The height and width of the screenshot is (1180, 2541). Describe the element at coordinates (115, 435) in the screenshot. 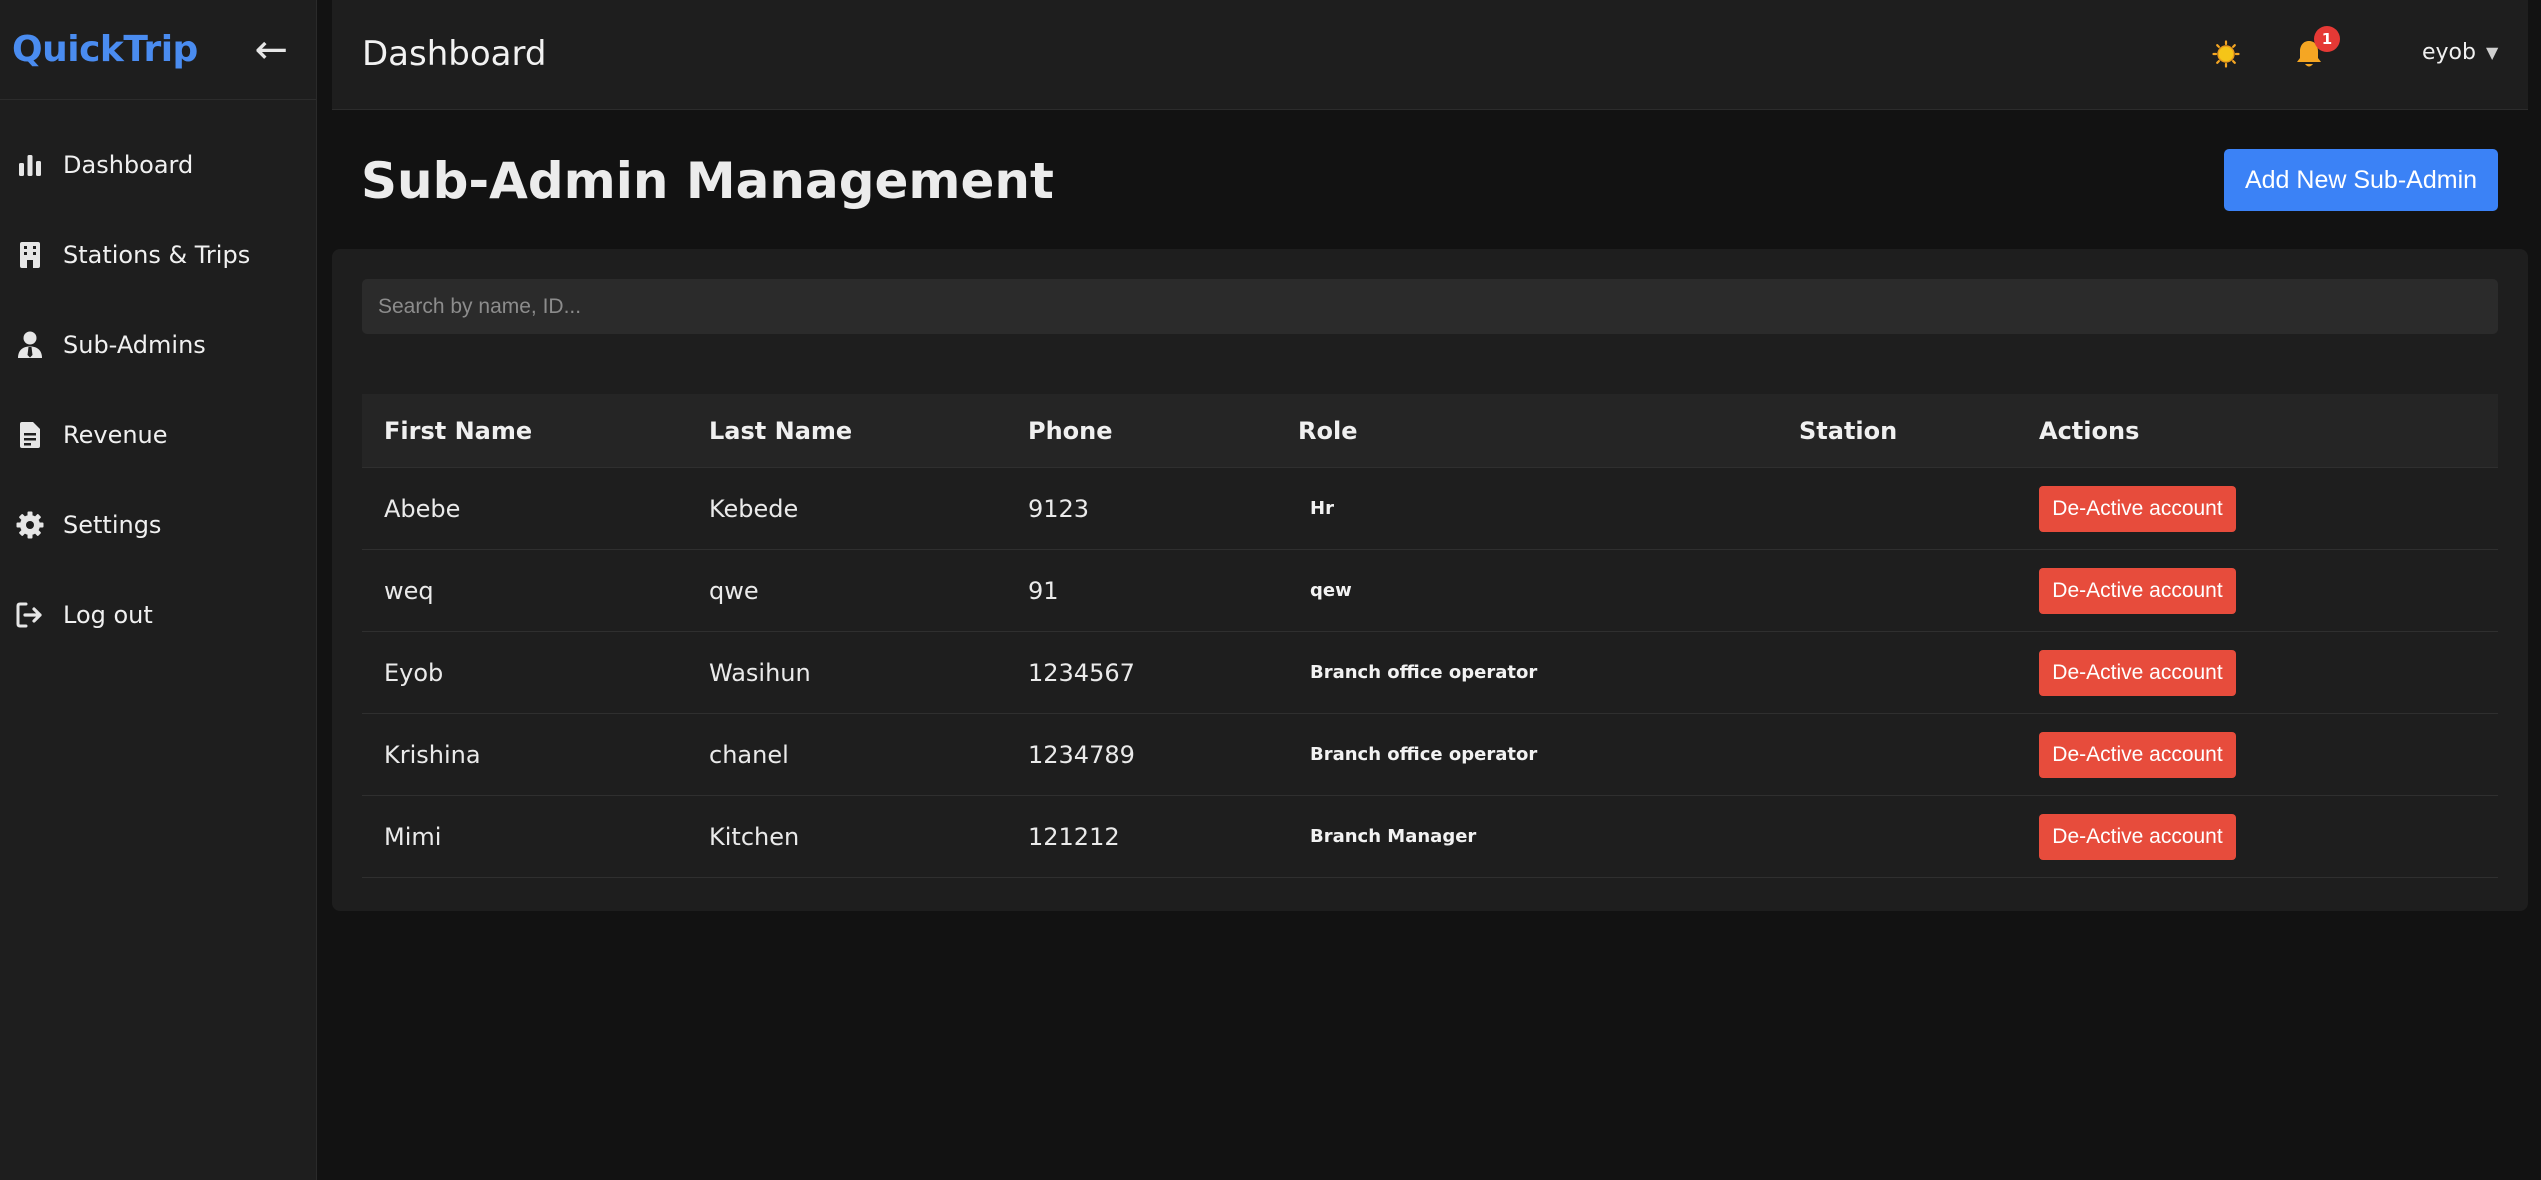

I see `sidebar-item-label: Revenue` at that location.